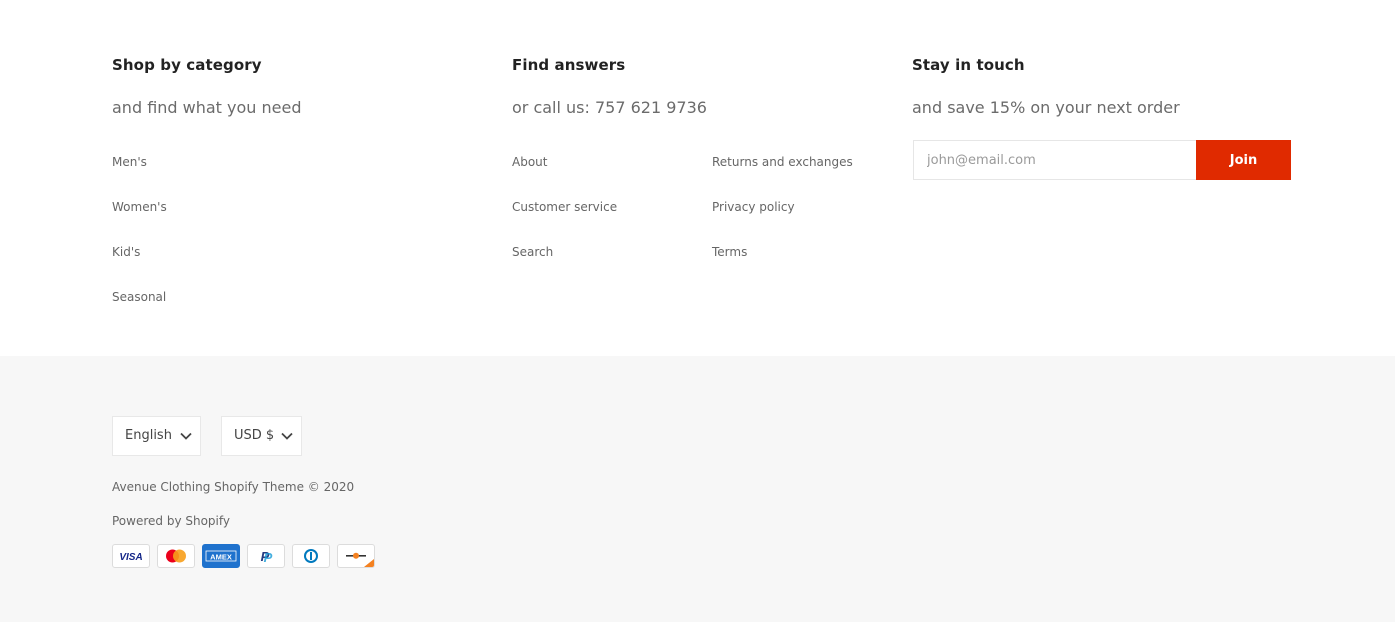 Image resolution: width=1395 pixels, height=622 pixels. Describe the element at coordinates (311, 556) in the screenshot. I see `diners-club-icon` at that location.